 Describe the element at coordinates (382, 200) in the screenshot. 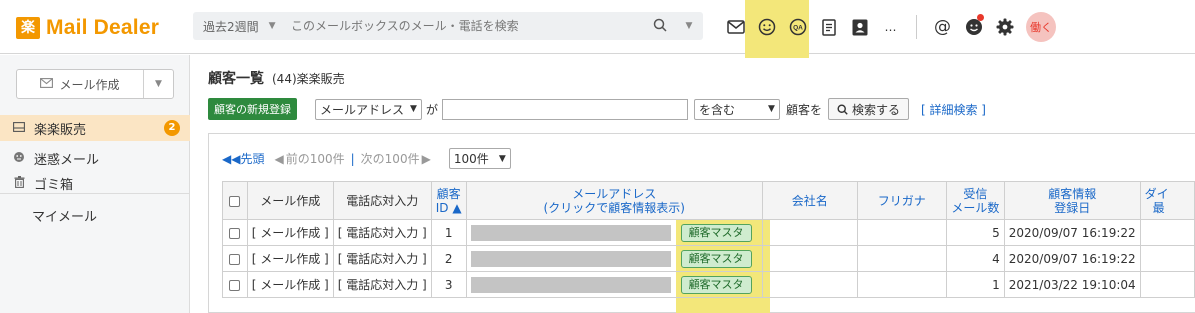

I see `col-phone: 電話応対入力` at that location.